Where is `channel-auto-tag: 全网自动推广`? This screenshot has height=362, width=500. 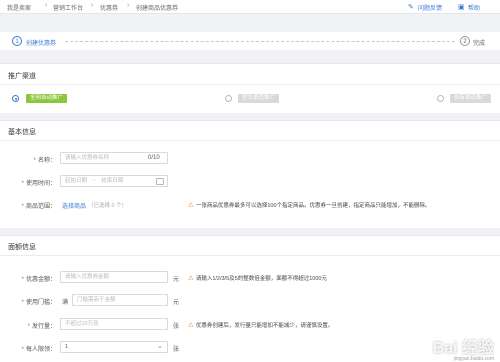 channel-auto-tag: 全网自动推广 is located at coordinates (47, 98).